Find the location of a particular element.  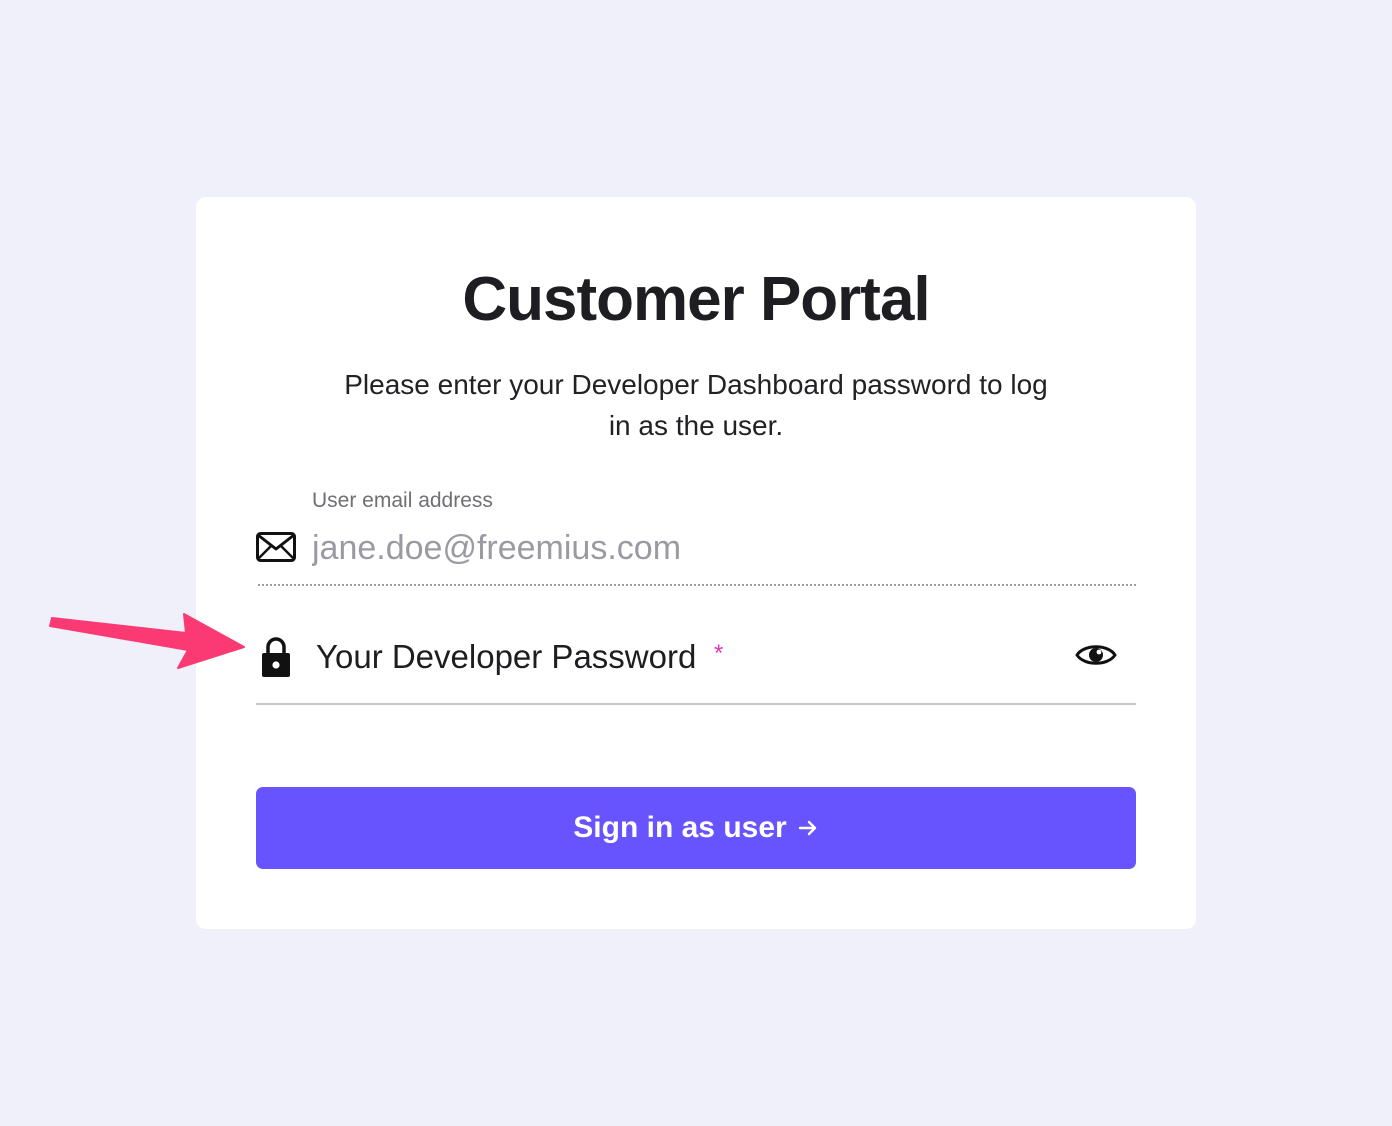

sign-in-button-label: Sign in as user is located at coordinates (680, 827).